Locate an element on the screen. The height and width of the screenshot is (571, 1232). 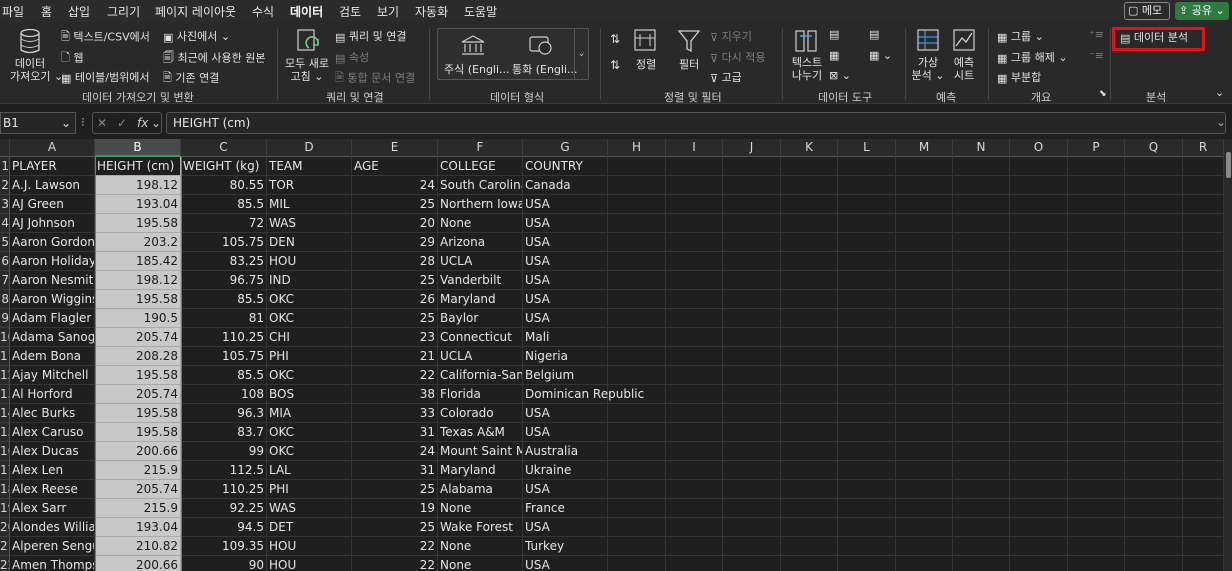
table-cell: TOR is located at coordinates (309, 185).